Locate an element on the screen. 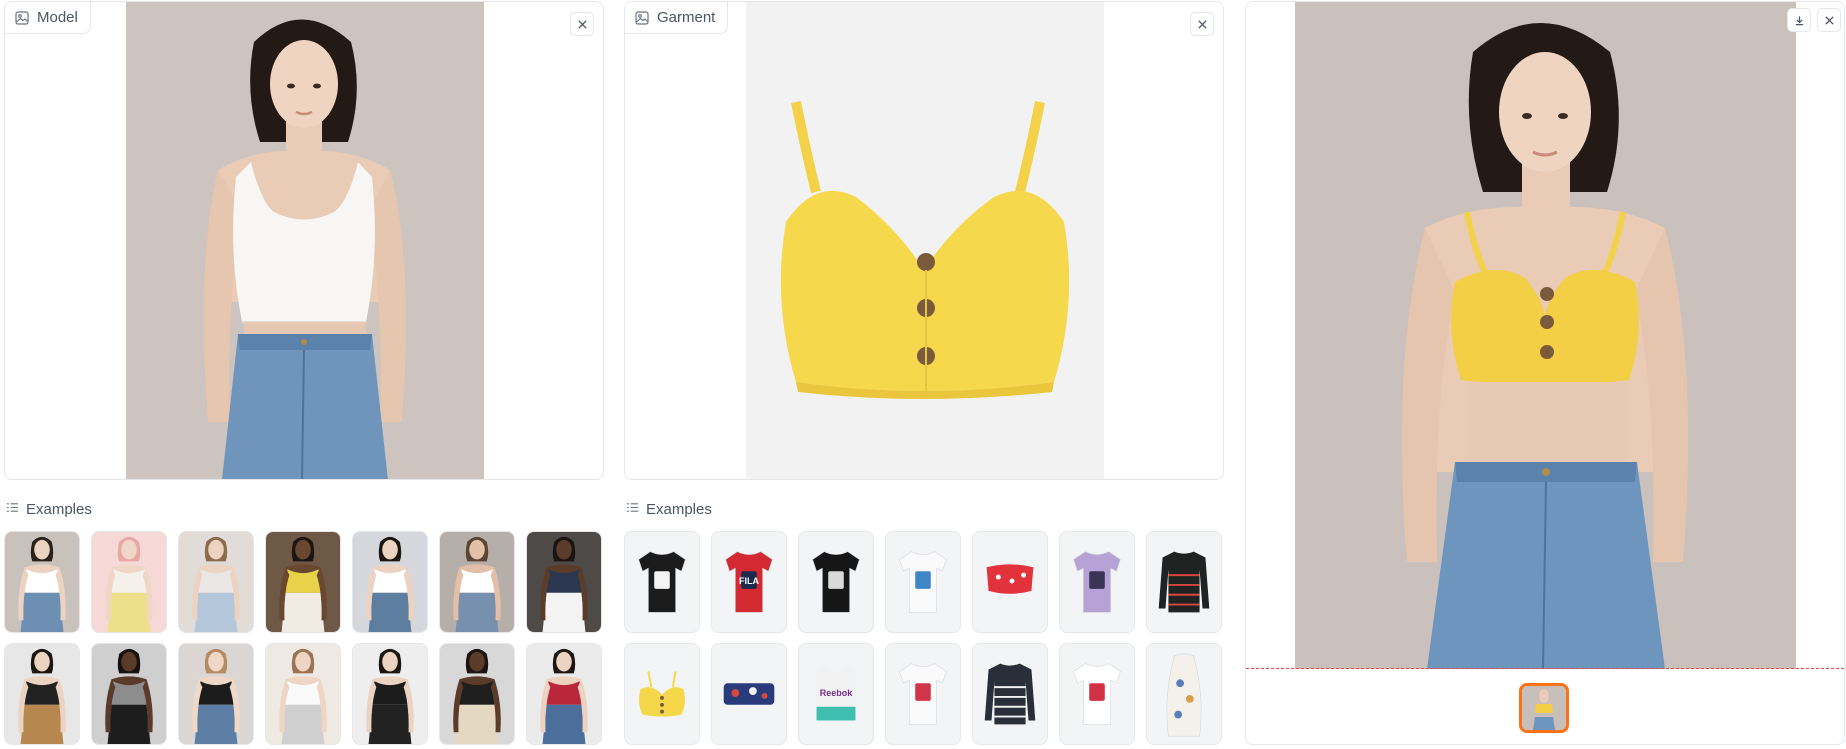  model-example-model-male-white-tank-jeans is located at coordinates (390, 582).